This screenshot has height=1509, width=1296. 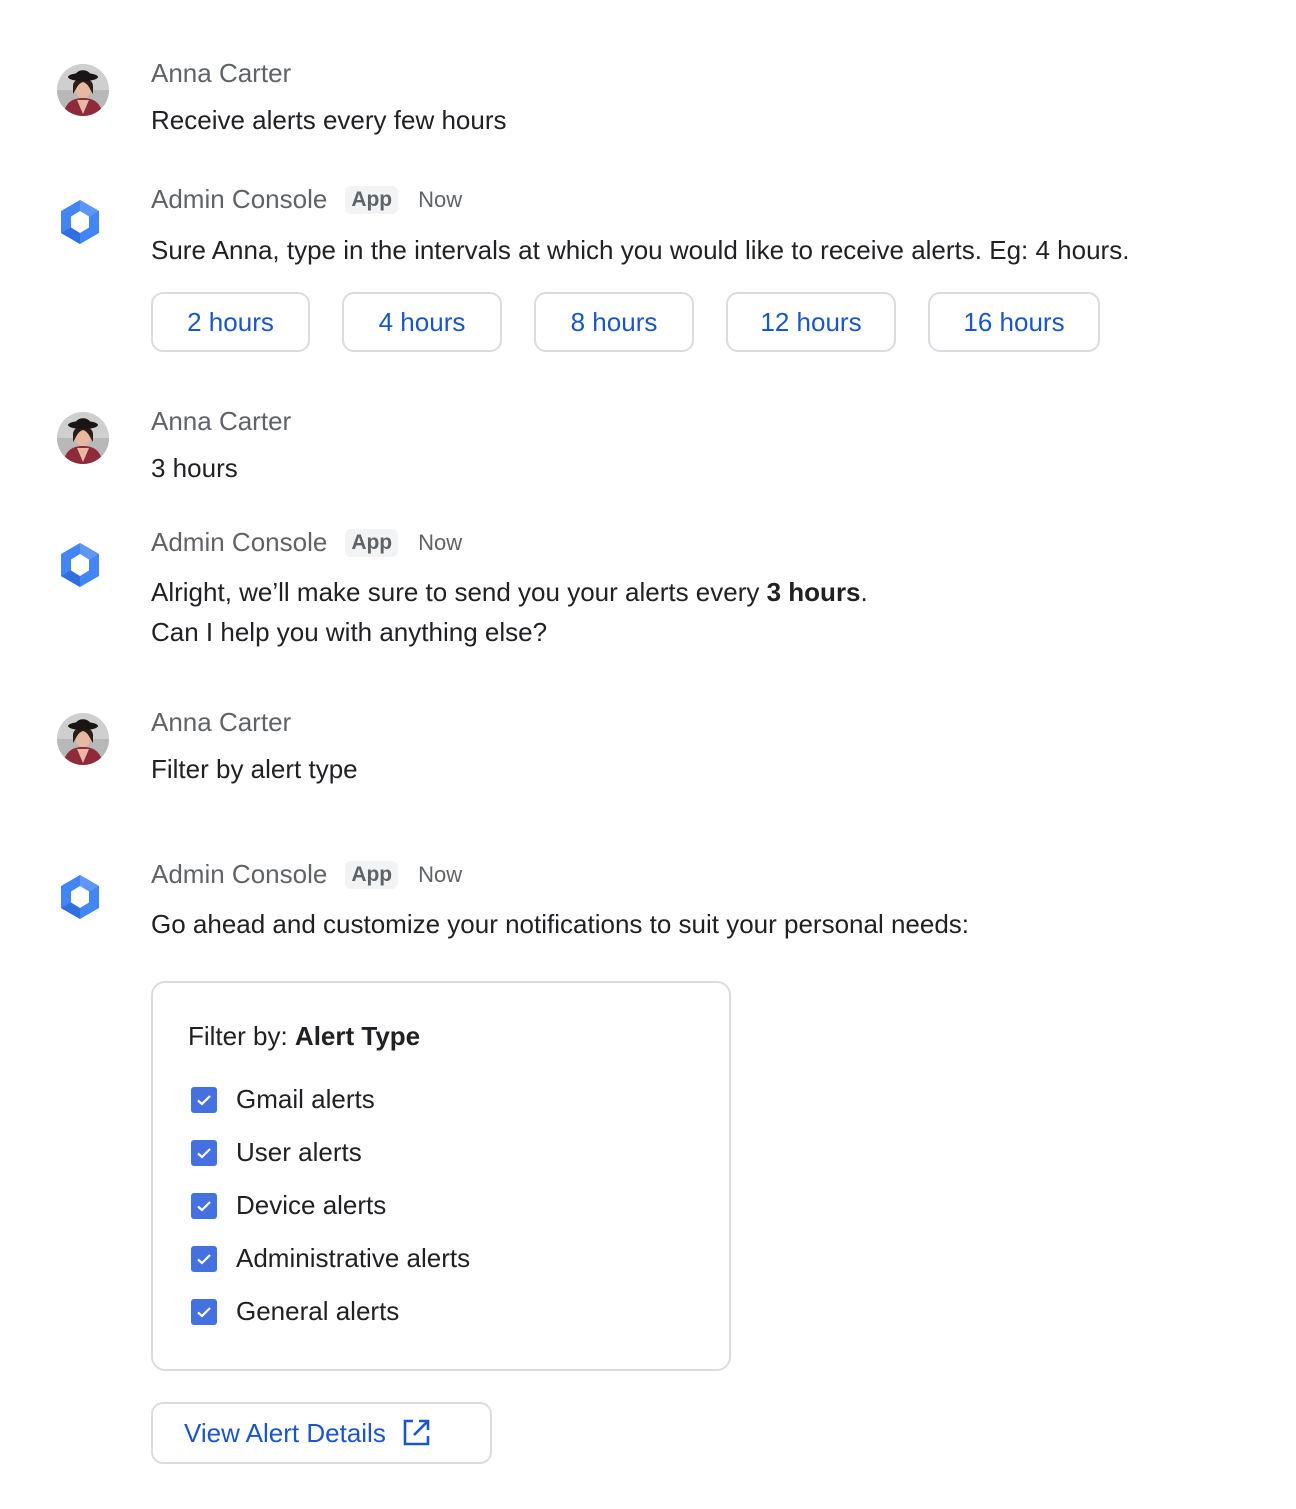 I want to click on filter-card-title: Filter by: Alert Type, so click(x=304, y=1036).